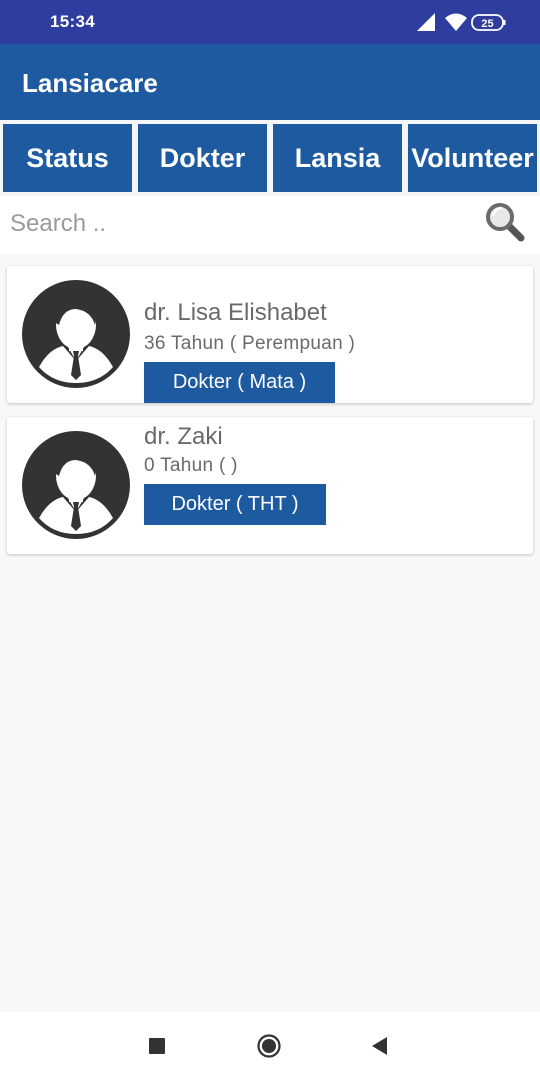 Image resolution: width=540 pixels, height=1078 pixels. Describe the element at coordinates (67, 158) in the screenshot. I see `tab-status: Status` at that location.